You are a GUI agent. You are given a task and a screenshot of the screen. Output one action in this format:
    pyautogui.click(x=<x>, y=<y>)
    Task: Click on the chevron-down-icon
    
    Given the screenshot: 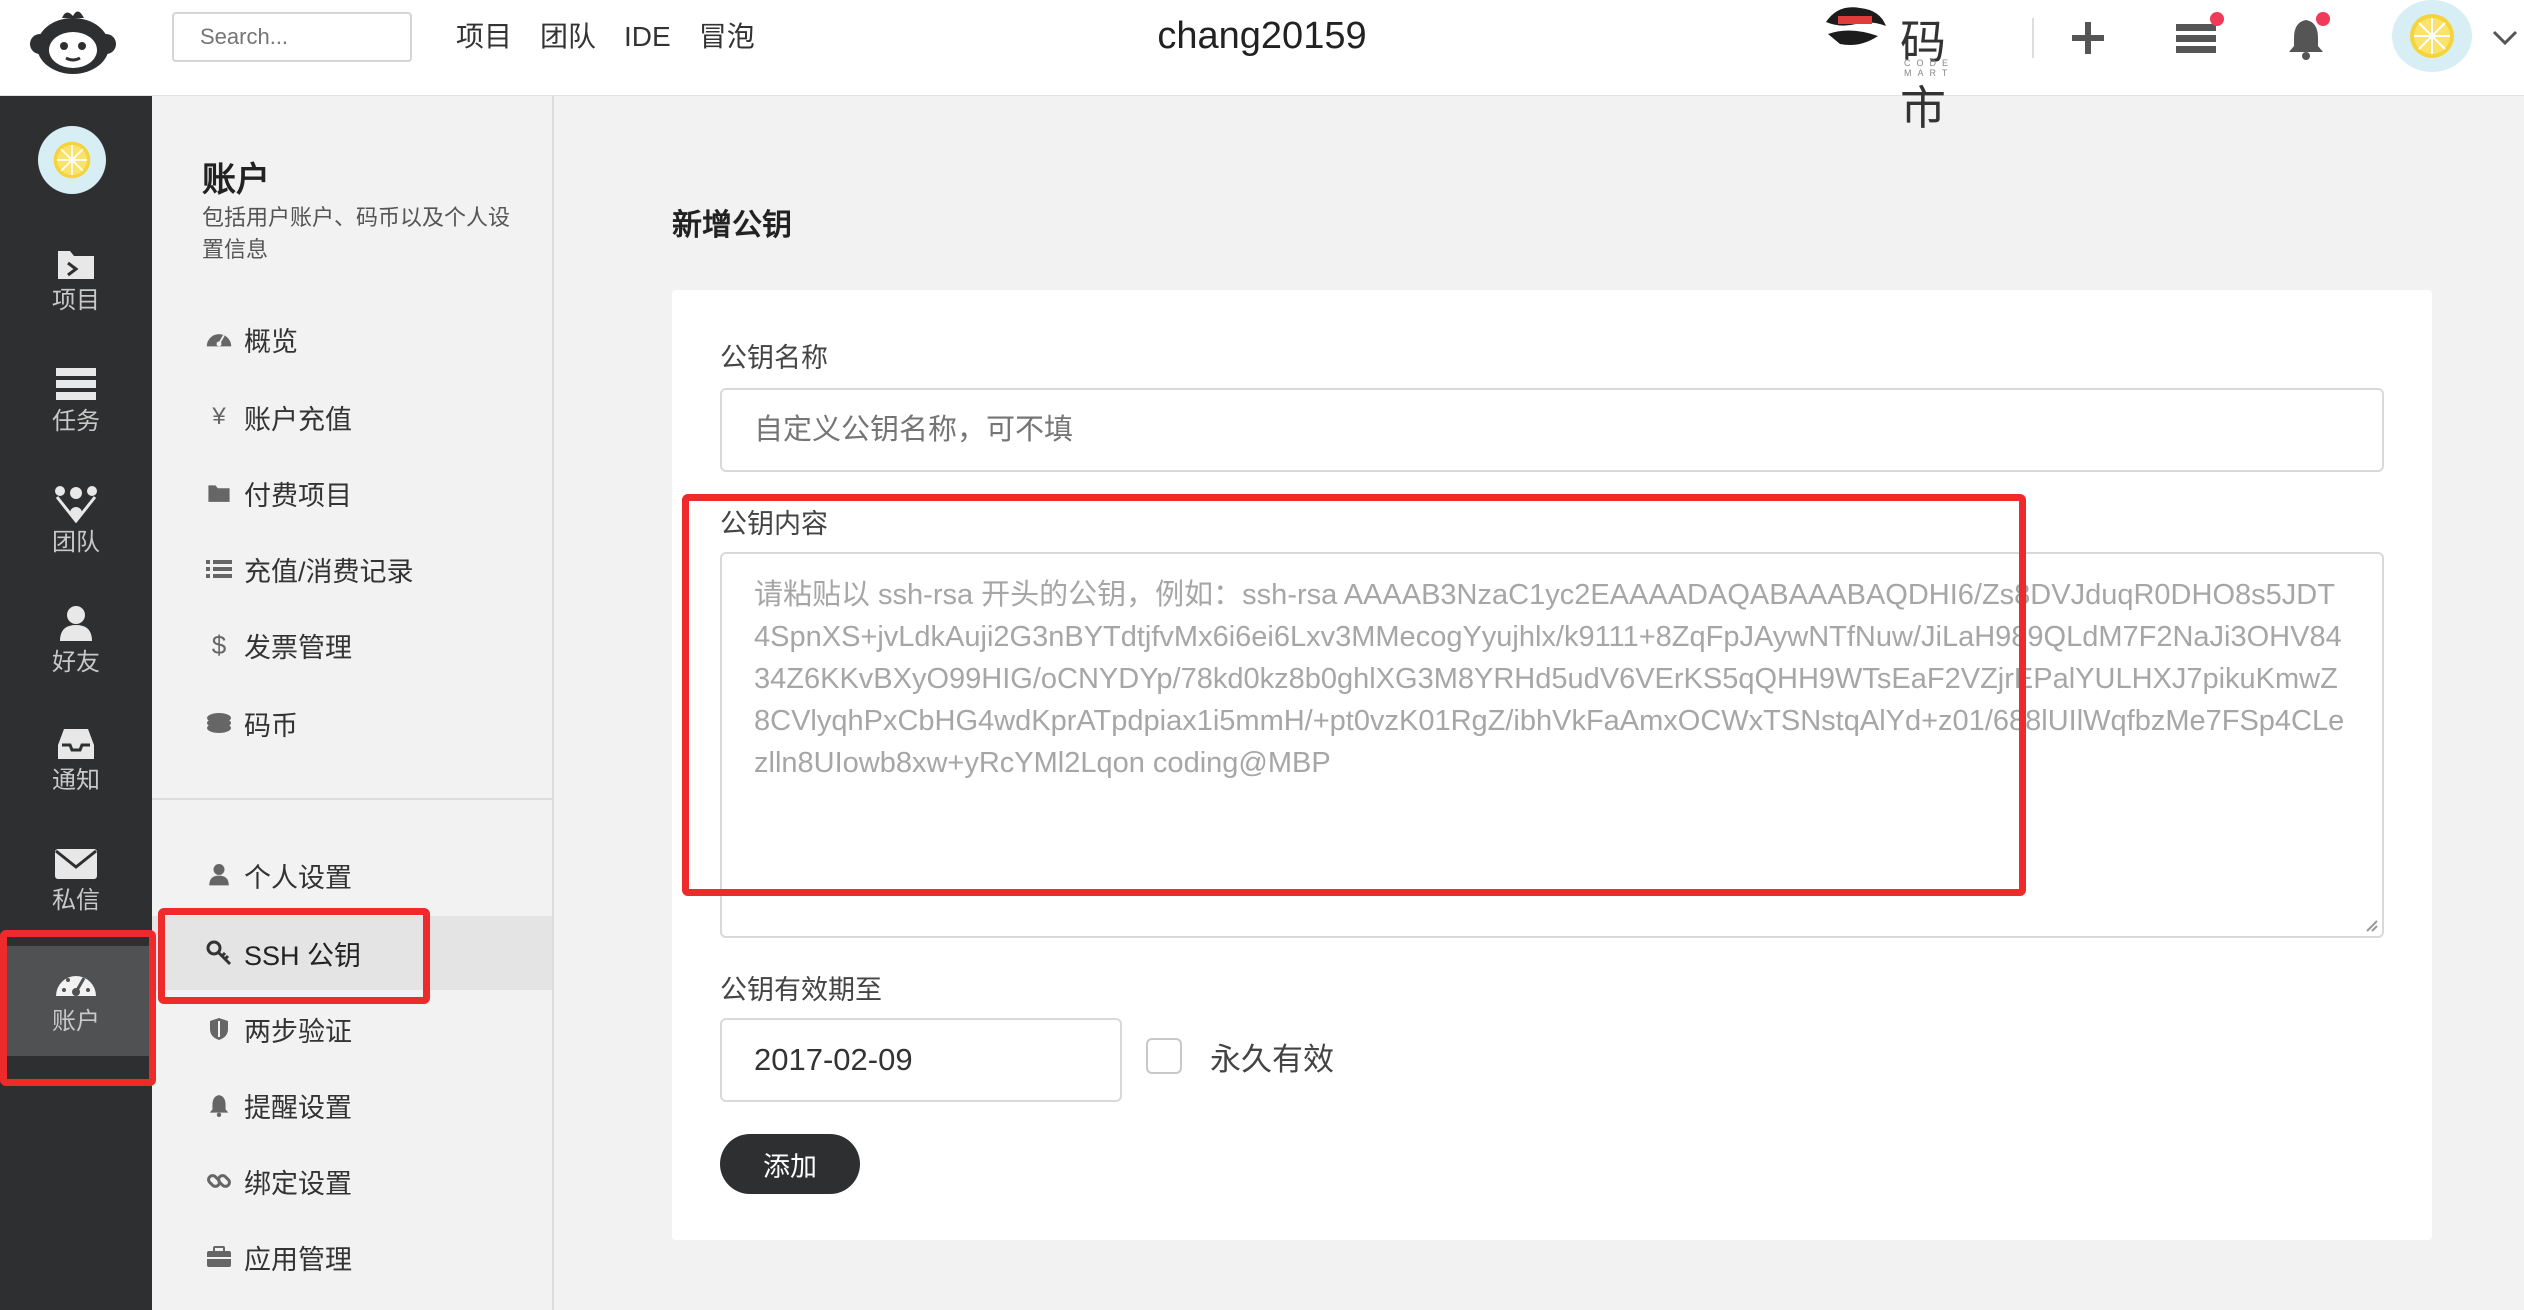 What is the action you would take?
    pyautogui.click(x=2505, y=37)
    